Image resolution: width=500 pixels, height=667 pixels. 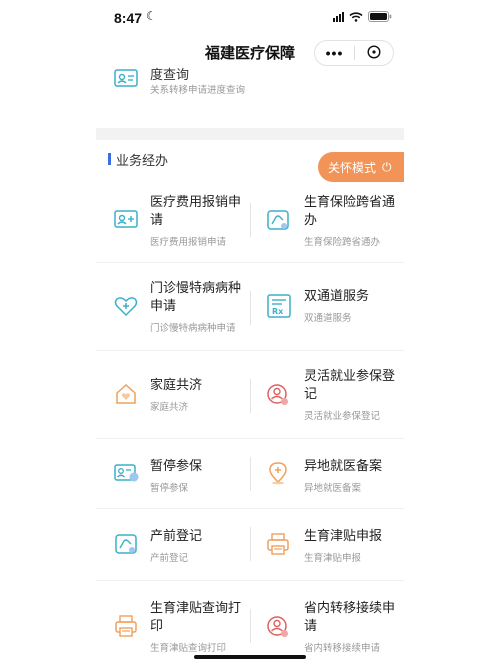 What do you see at coordinates (170, 74) in the screenshot?
I see `progress-query-title: 度查询` at bounding box center [170, 74].